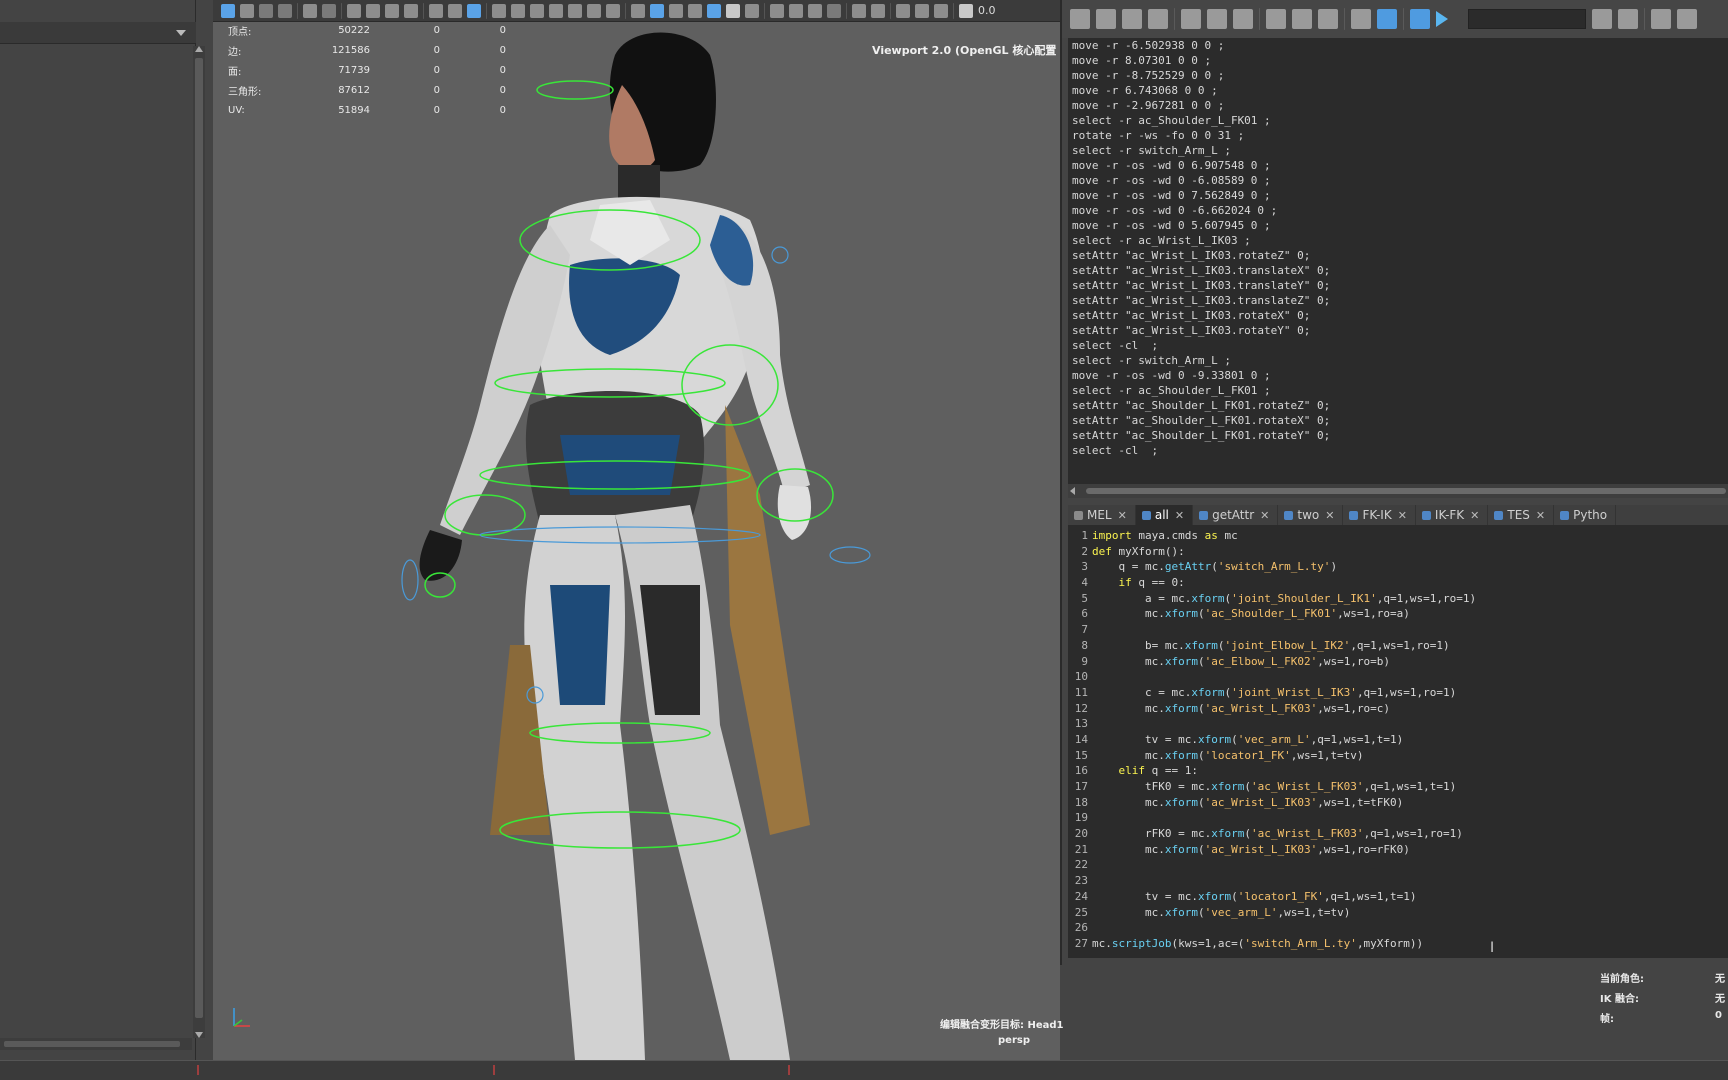  What do you see at coordinates (1602, 19) in the screenshot?
I see `search-next-icon` at bounding box center [1602, 19].